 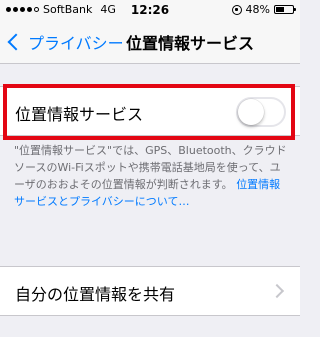 I want to click on location-services-label: 位置情報サービス, so click(x=79, y=114).